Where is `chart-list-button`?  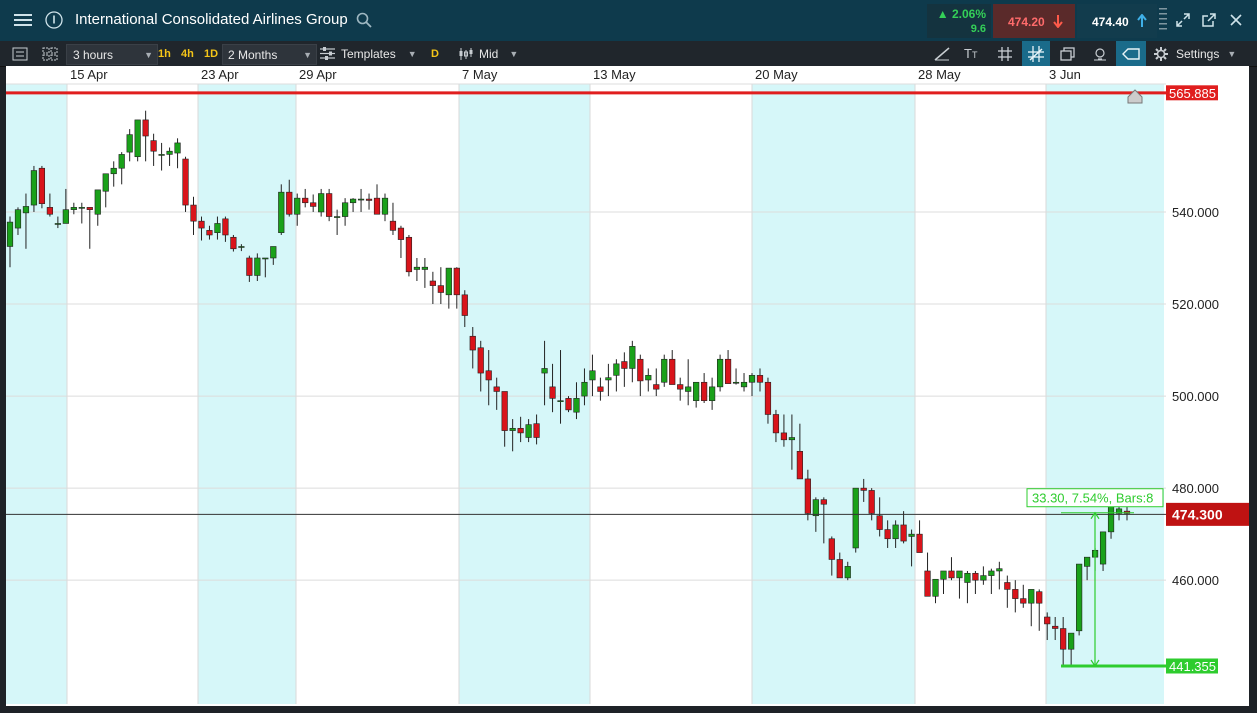 chart-list-button is located at coordinates (20, 53).